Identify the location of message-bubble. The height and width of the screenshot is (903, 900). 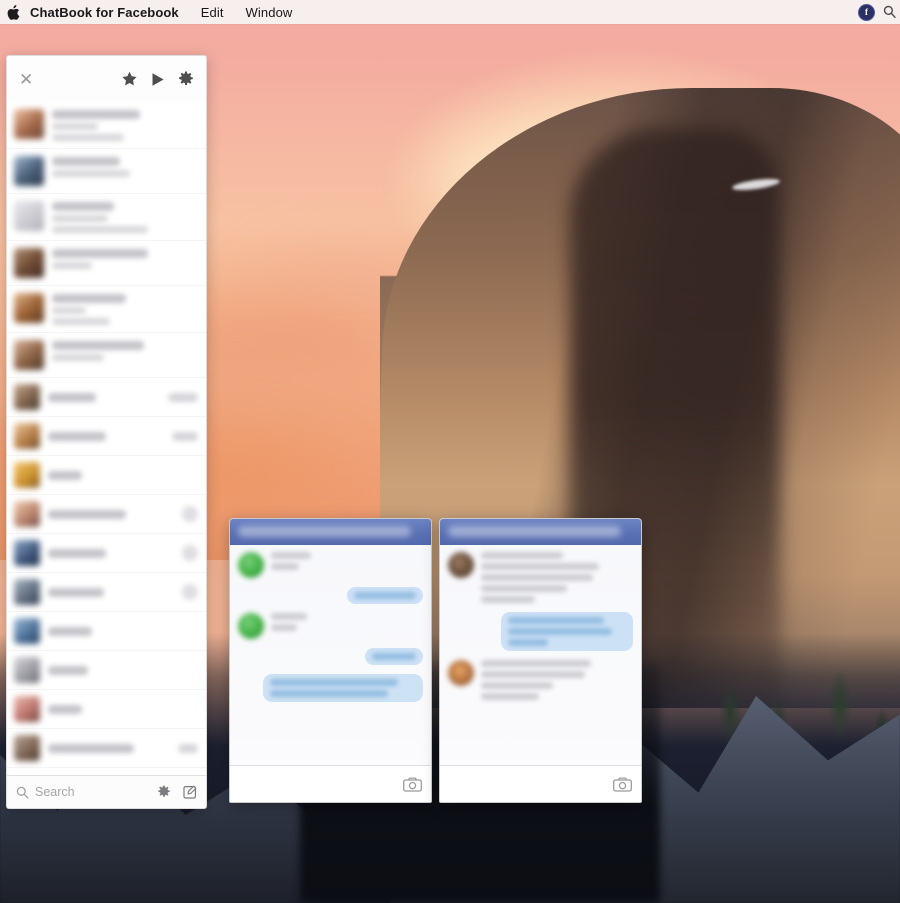
(567, 631).